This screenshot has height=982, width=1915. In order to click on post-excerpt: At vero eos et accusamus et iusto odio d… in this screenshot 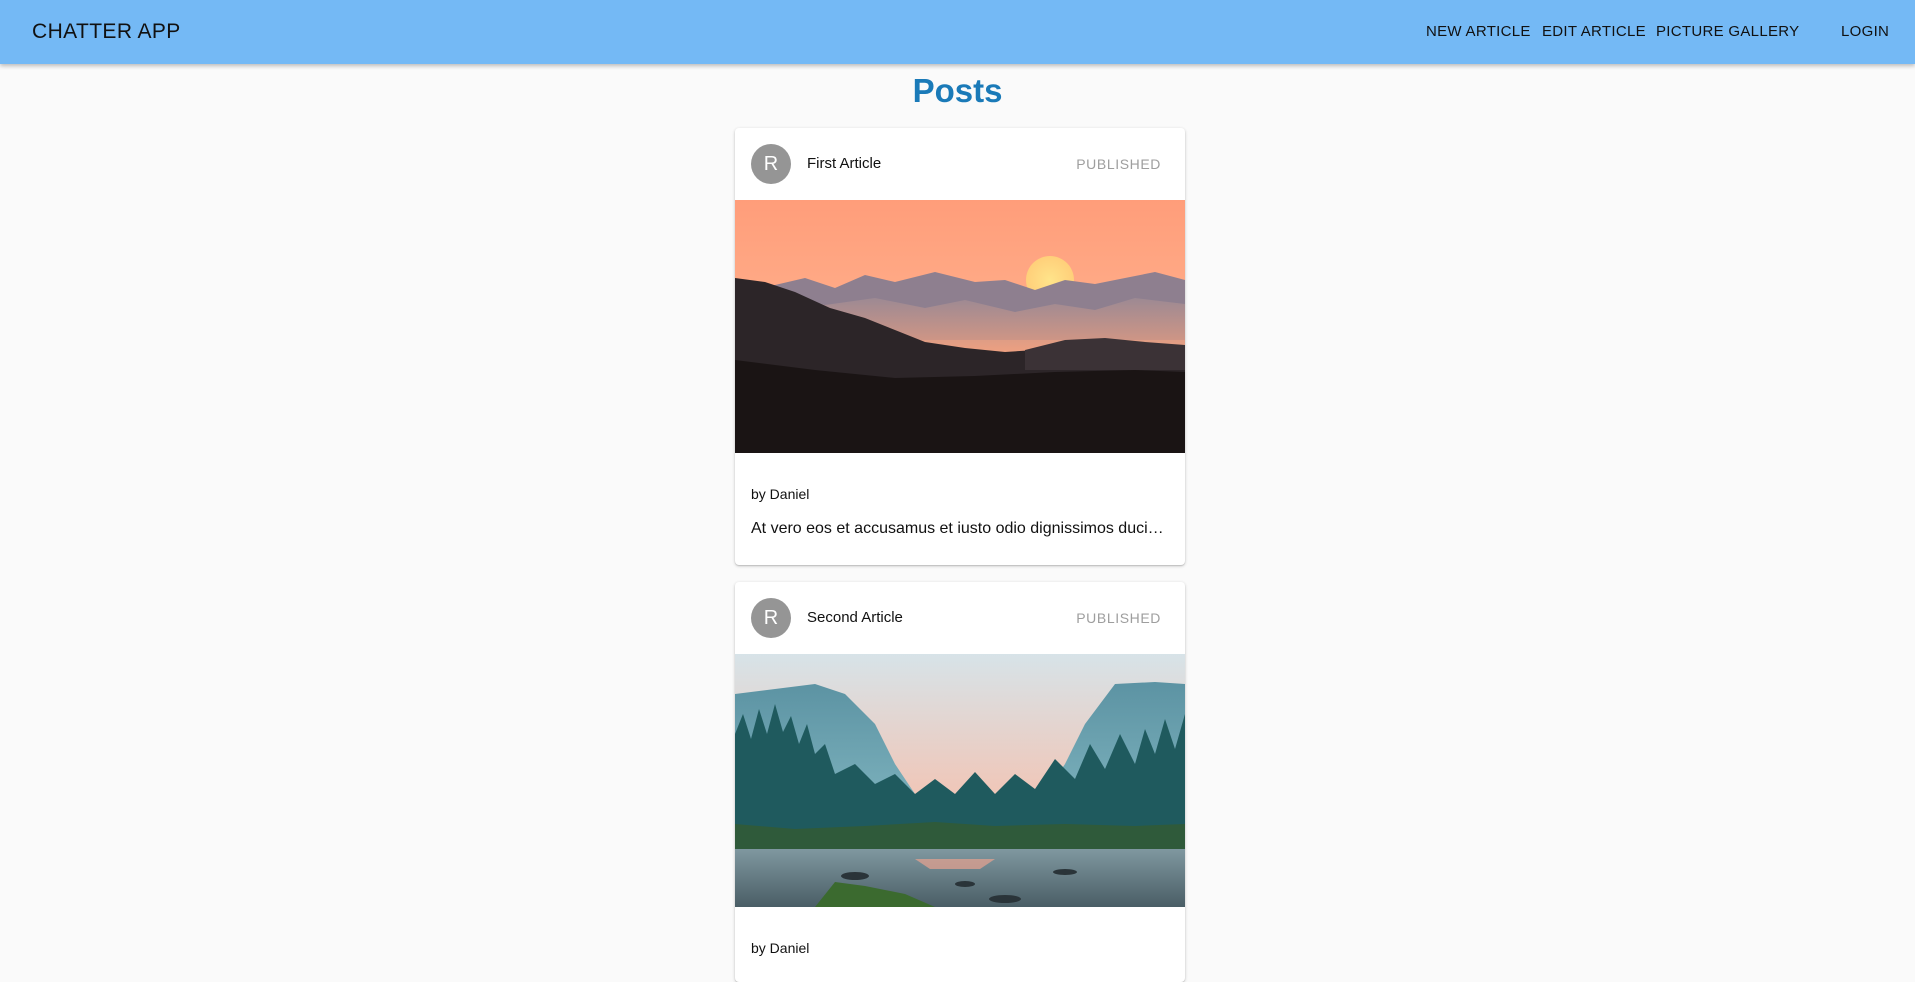, I will do `click(960, 528)`.